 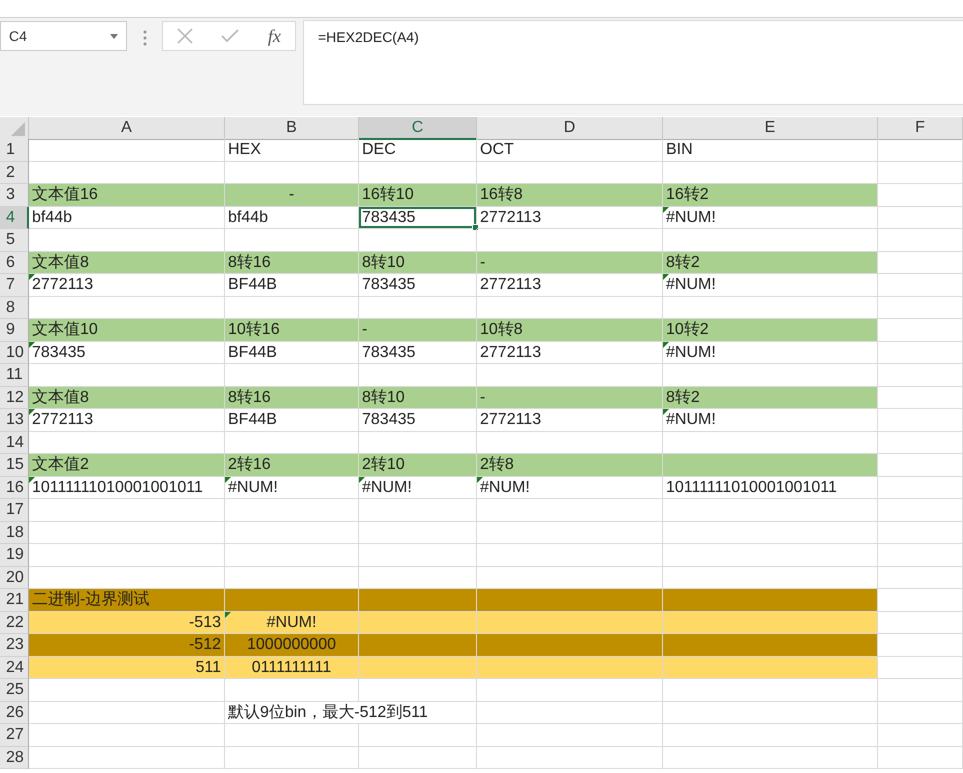 I want to click on row-header: 24, so click(x=14, y=667).